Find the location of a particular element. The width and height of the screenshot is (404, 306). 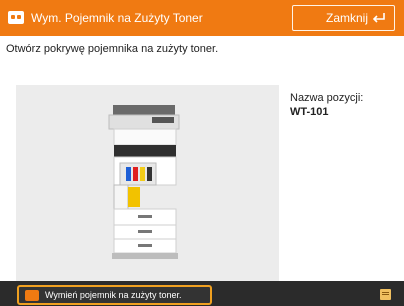

status-message: Wymień pojemnik na zużyty toner. is located at coordinates (114, 295).